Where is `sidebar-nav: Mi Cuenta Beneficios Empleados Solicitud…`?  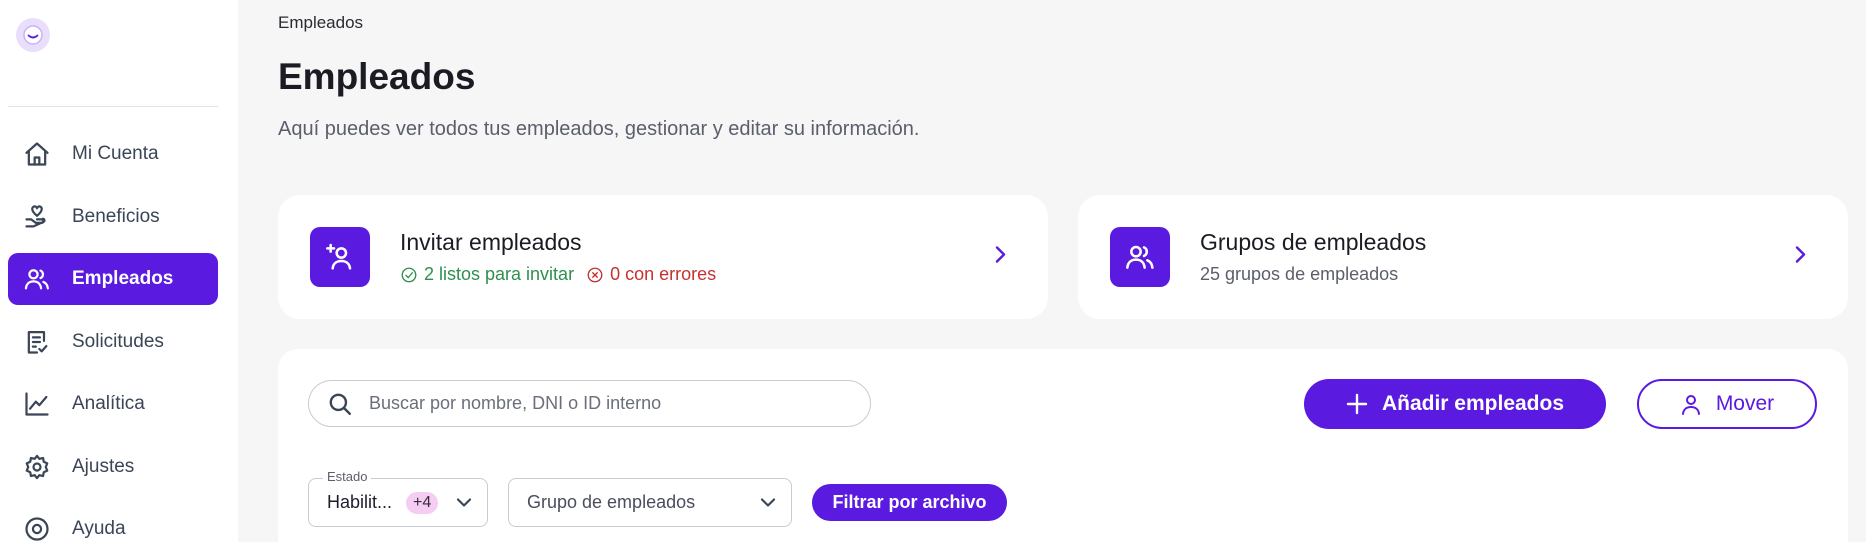 sidebar-nav: Mi Cuenta Beneficios Empleados Solicitud… is located at coordinates (113, 335).